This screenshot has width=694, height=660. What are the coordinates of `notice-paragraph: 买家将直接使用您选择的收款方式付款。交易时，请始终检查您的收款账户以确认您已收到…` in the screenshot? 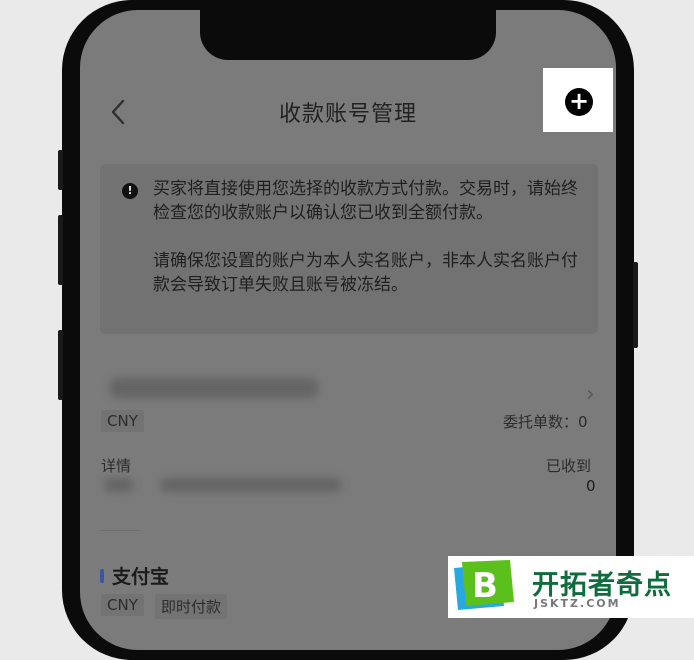 It's located at (365, 201).